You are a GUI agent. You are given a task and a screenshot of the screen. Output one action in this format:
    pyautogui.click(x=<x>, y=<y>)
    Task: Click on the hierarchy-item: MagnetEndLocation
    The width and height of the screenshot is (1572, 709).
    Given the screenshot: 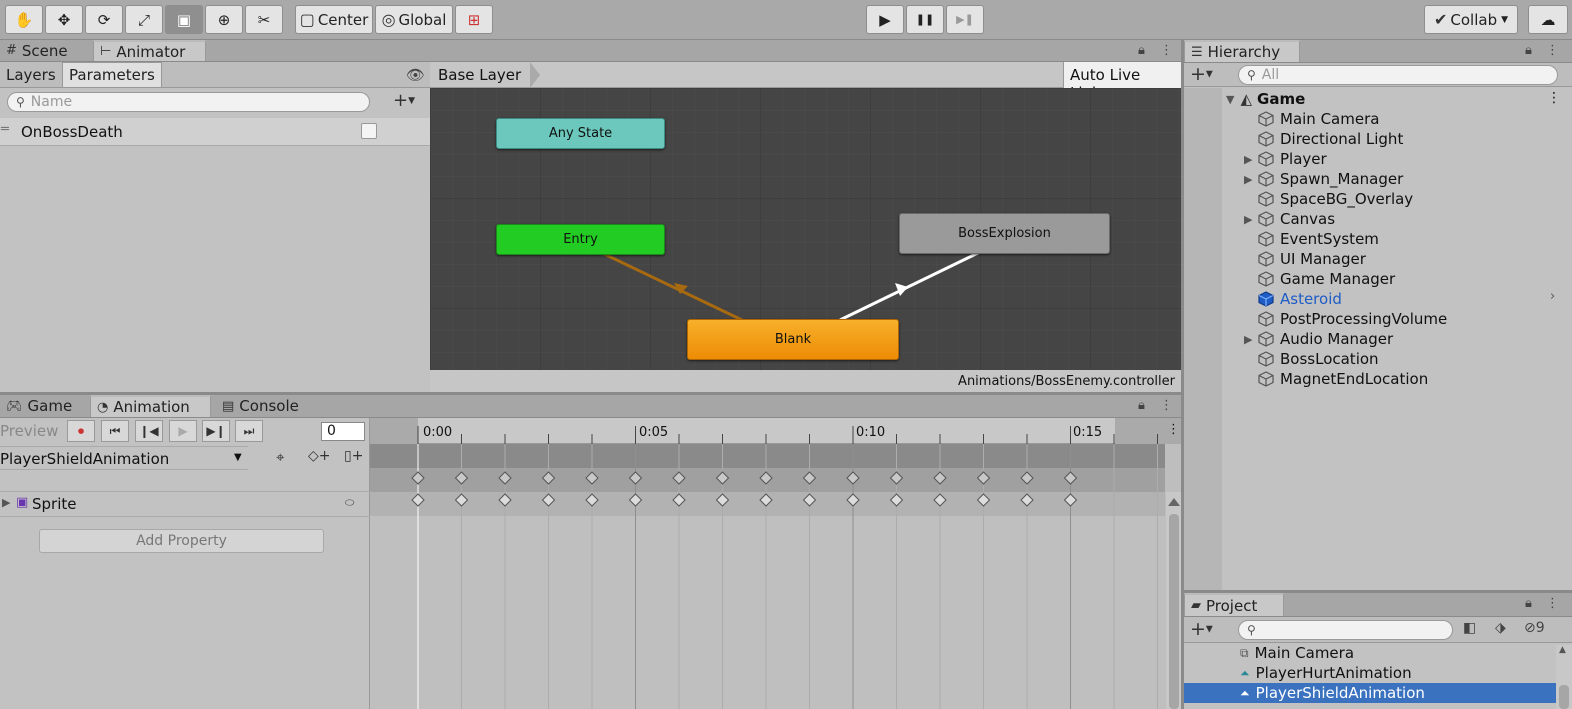 What is the action you would take?
    pyautogui.click(x=1336, y=379)
    